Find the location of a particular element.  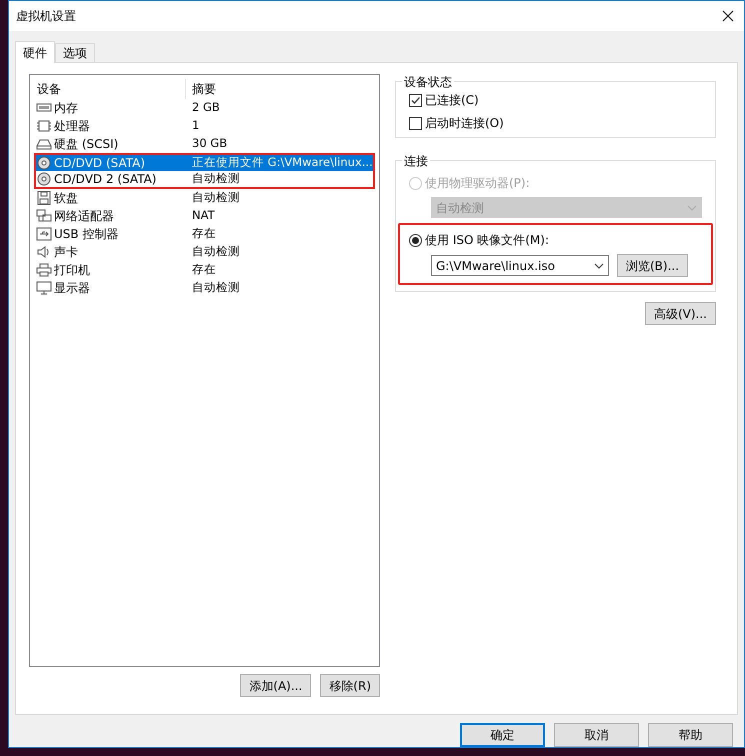

device-summary: 1 is located at coordinates (195, 125).